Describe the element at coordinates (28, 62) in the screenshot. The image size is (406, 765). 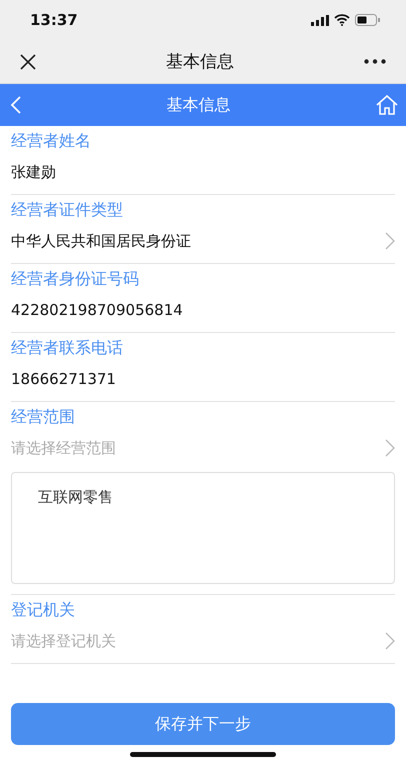
I see `close-icon` at that location.